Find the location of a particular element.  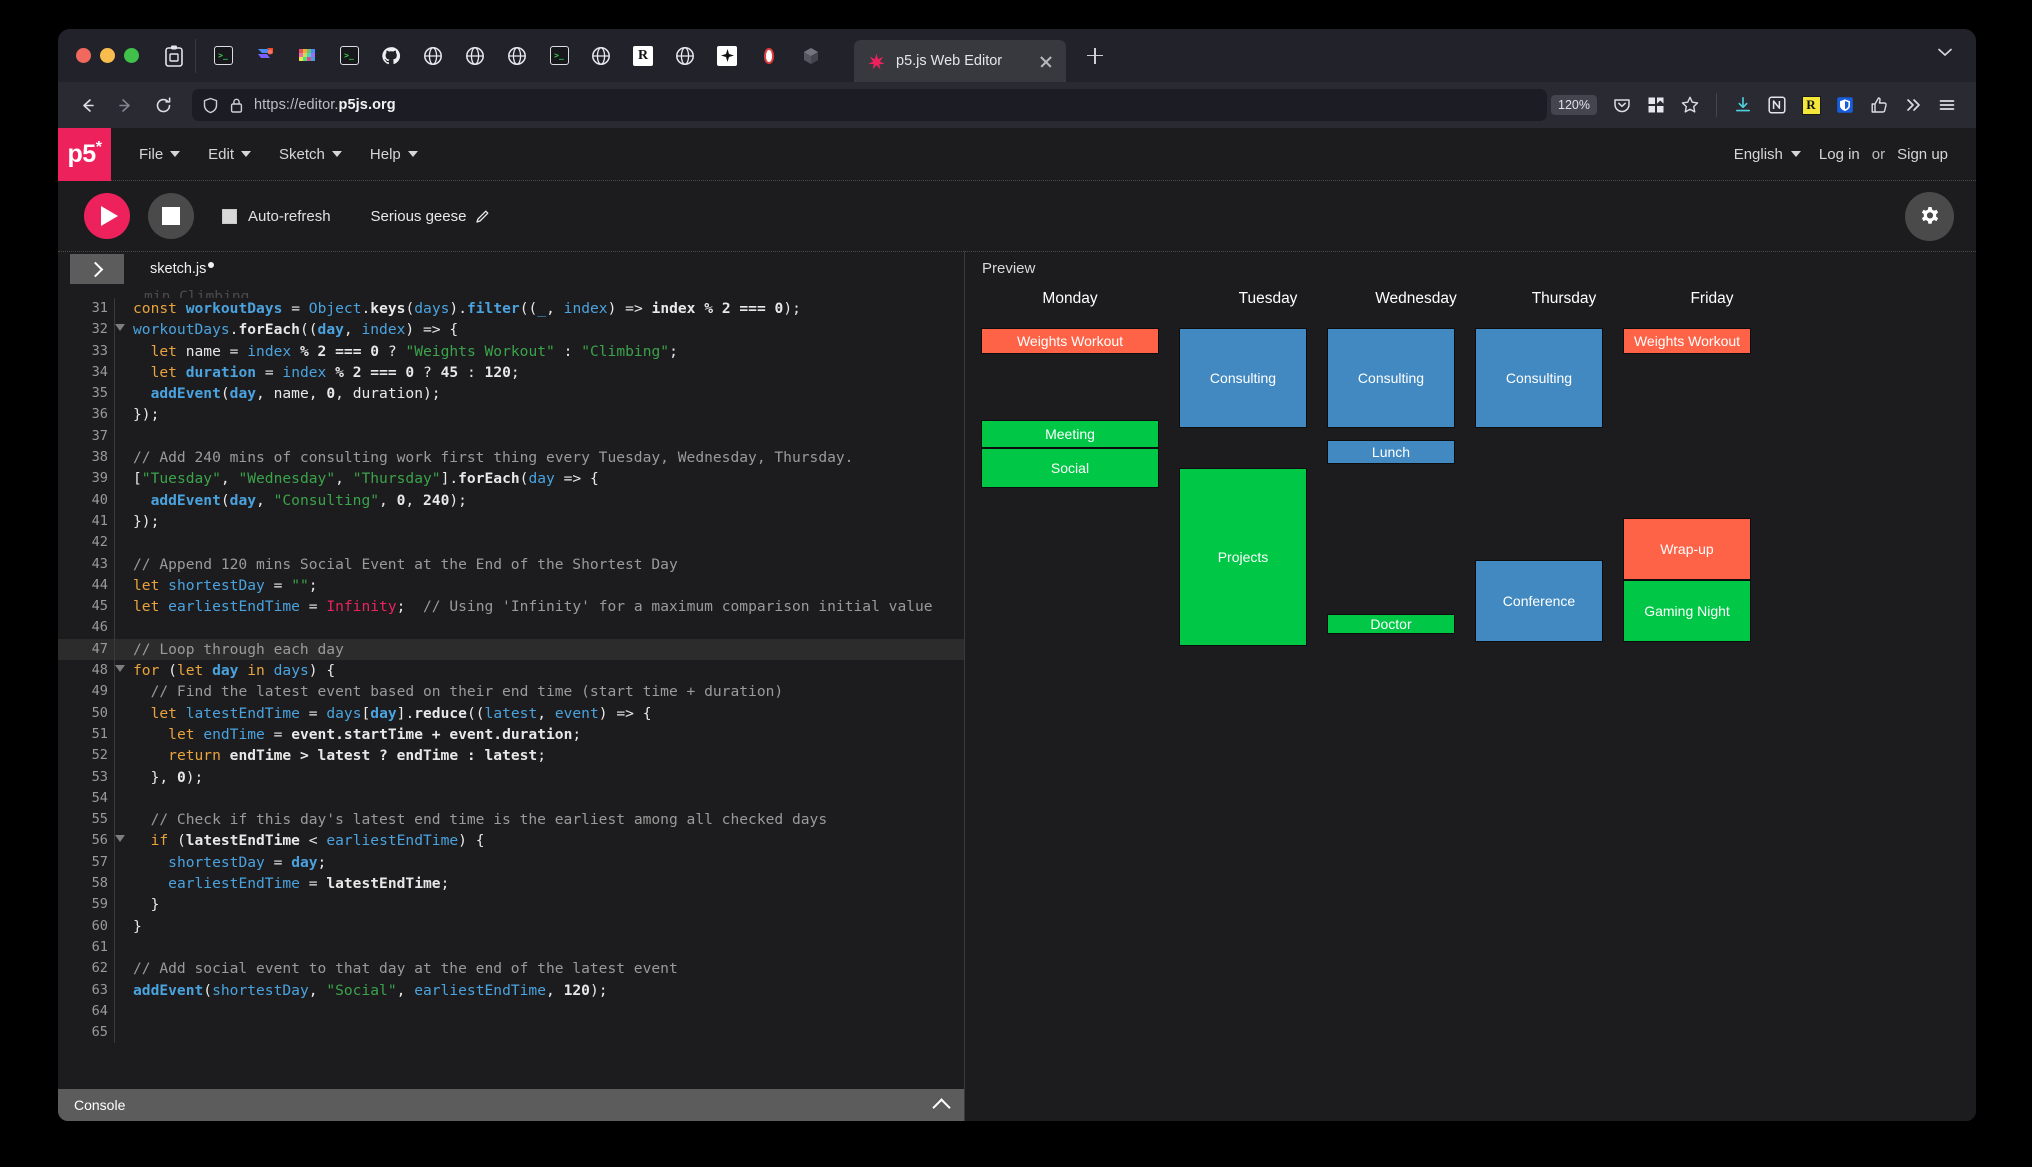

settings-button is located at coordinates (1929, 216).